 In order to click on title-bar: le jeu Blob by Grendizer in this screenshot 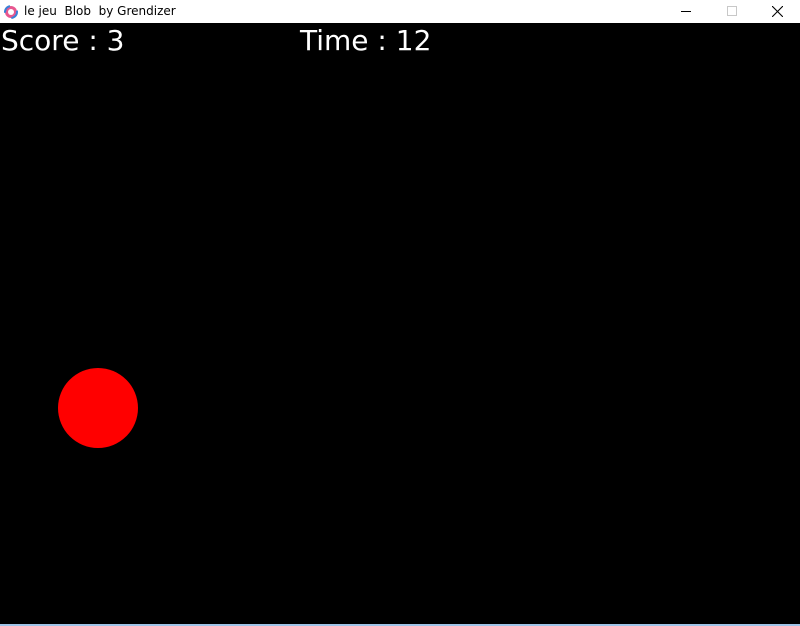, I will do `click(400, 11)`.